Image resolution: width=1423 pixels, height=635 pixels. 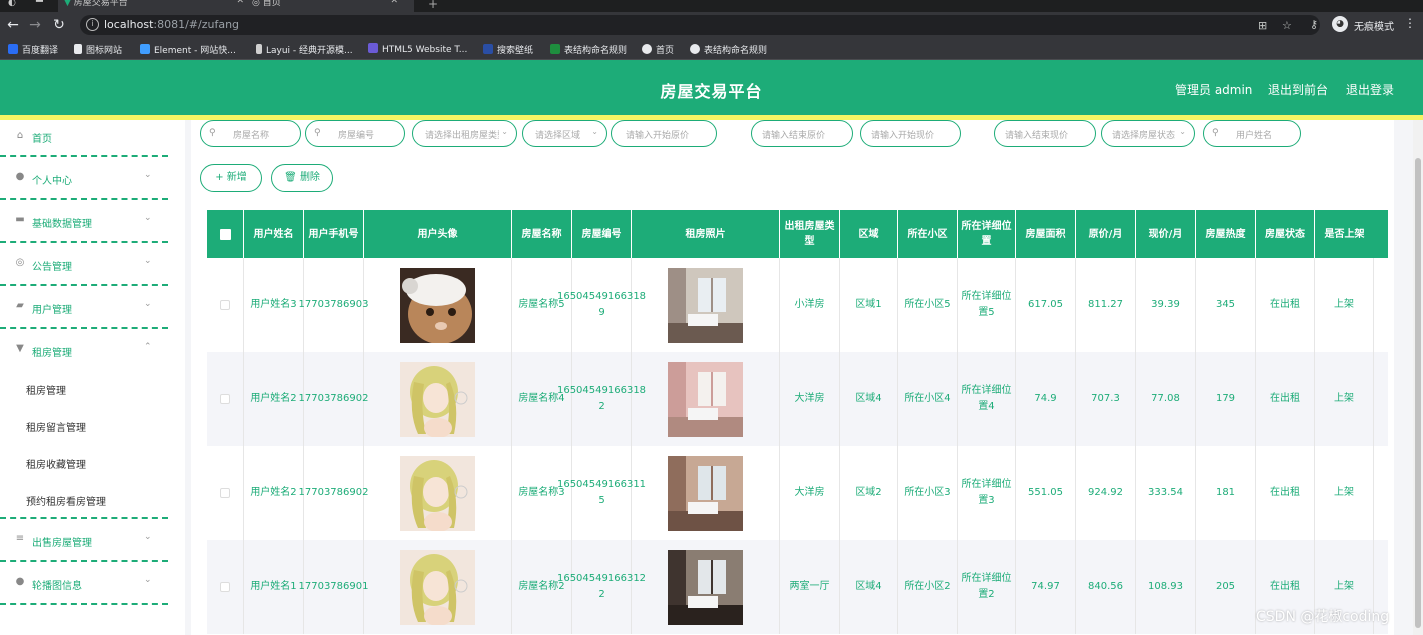 What do you see at coordinates (810, 493) in the screenshot?
I see `cell-type: 大洋房` at bounding box center [810, 493].